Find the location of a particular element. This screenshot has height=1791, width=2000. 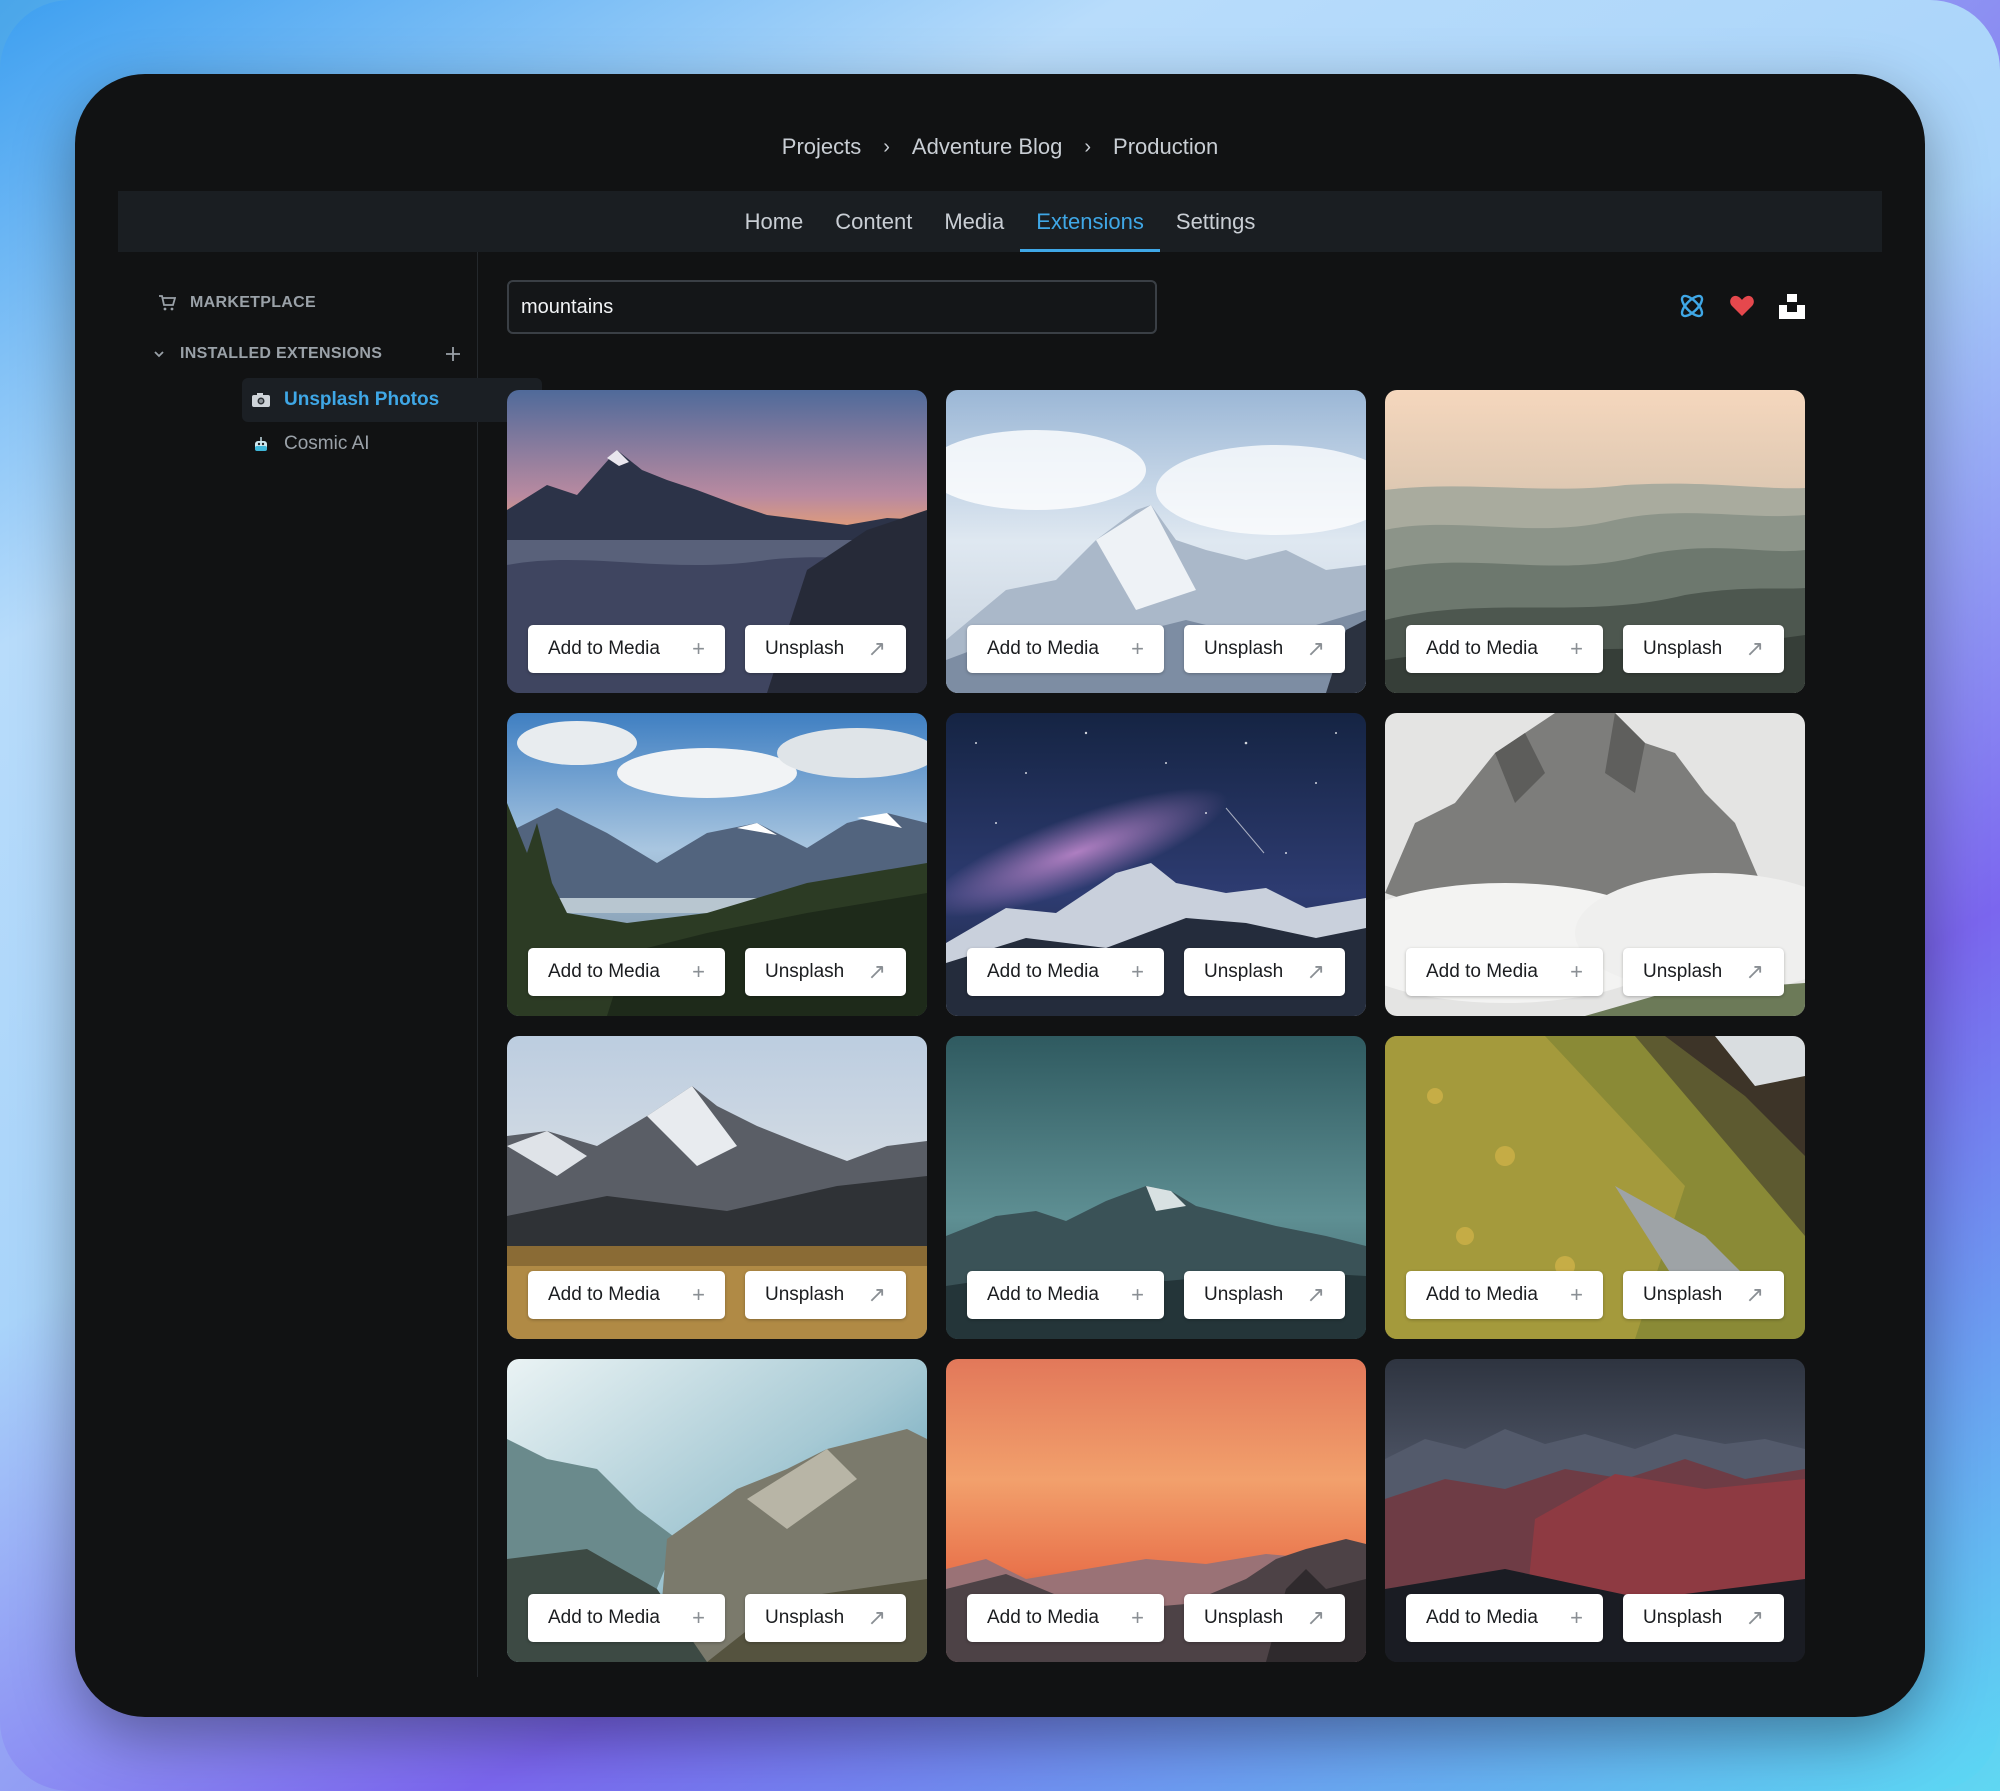

tab-content: Content is located at coordinates (873, 221).